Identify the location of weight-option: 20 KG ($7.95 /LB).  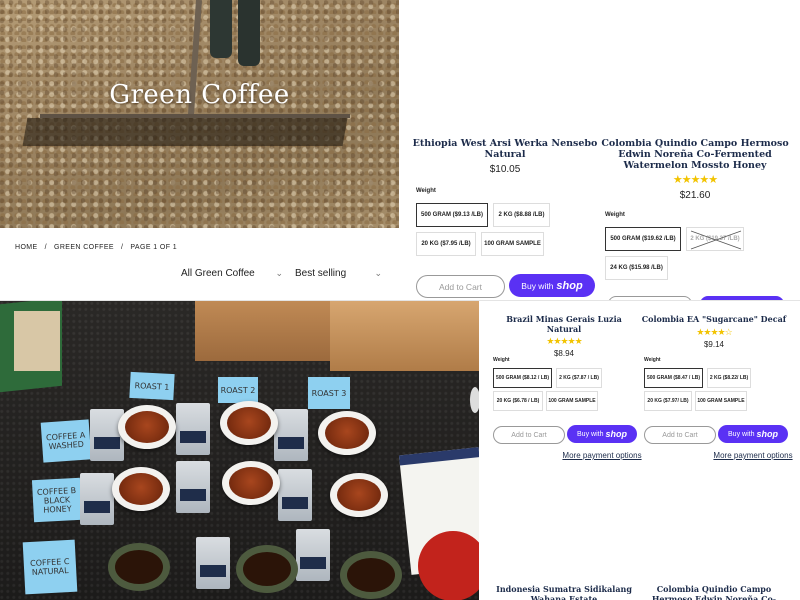
(446, 244).